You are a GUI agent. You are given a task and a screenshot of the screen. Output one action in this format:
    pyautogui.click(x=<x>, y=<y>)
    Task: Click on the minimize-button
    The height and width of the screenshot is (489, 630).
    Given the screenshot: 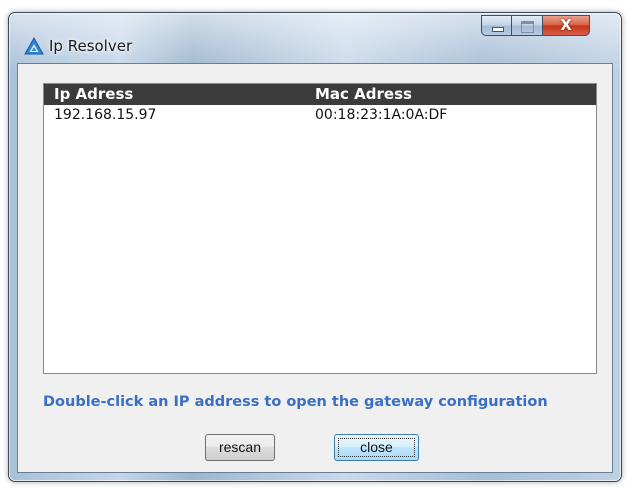 What is the action you would take?
    pyautogui.click(x=496, y=25)
    